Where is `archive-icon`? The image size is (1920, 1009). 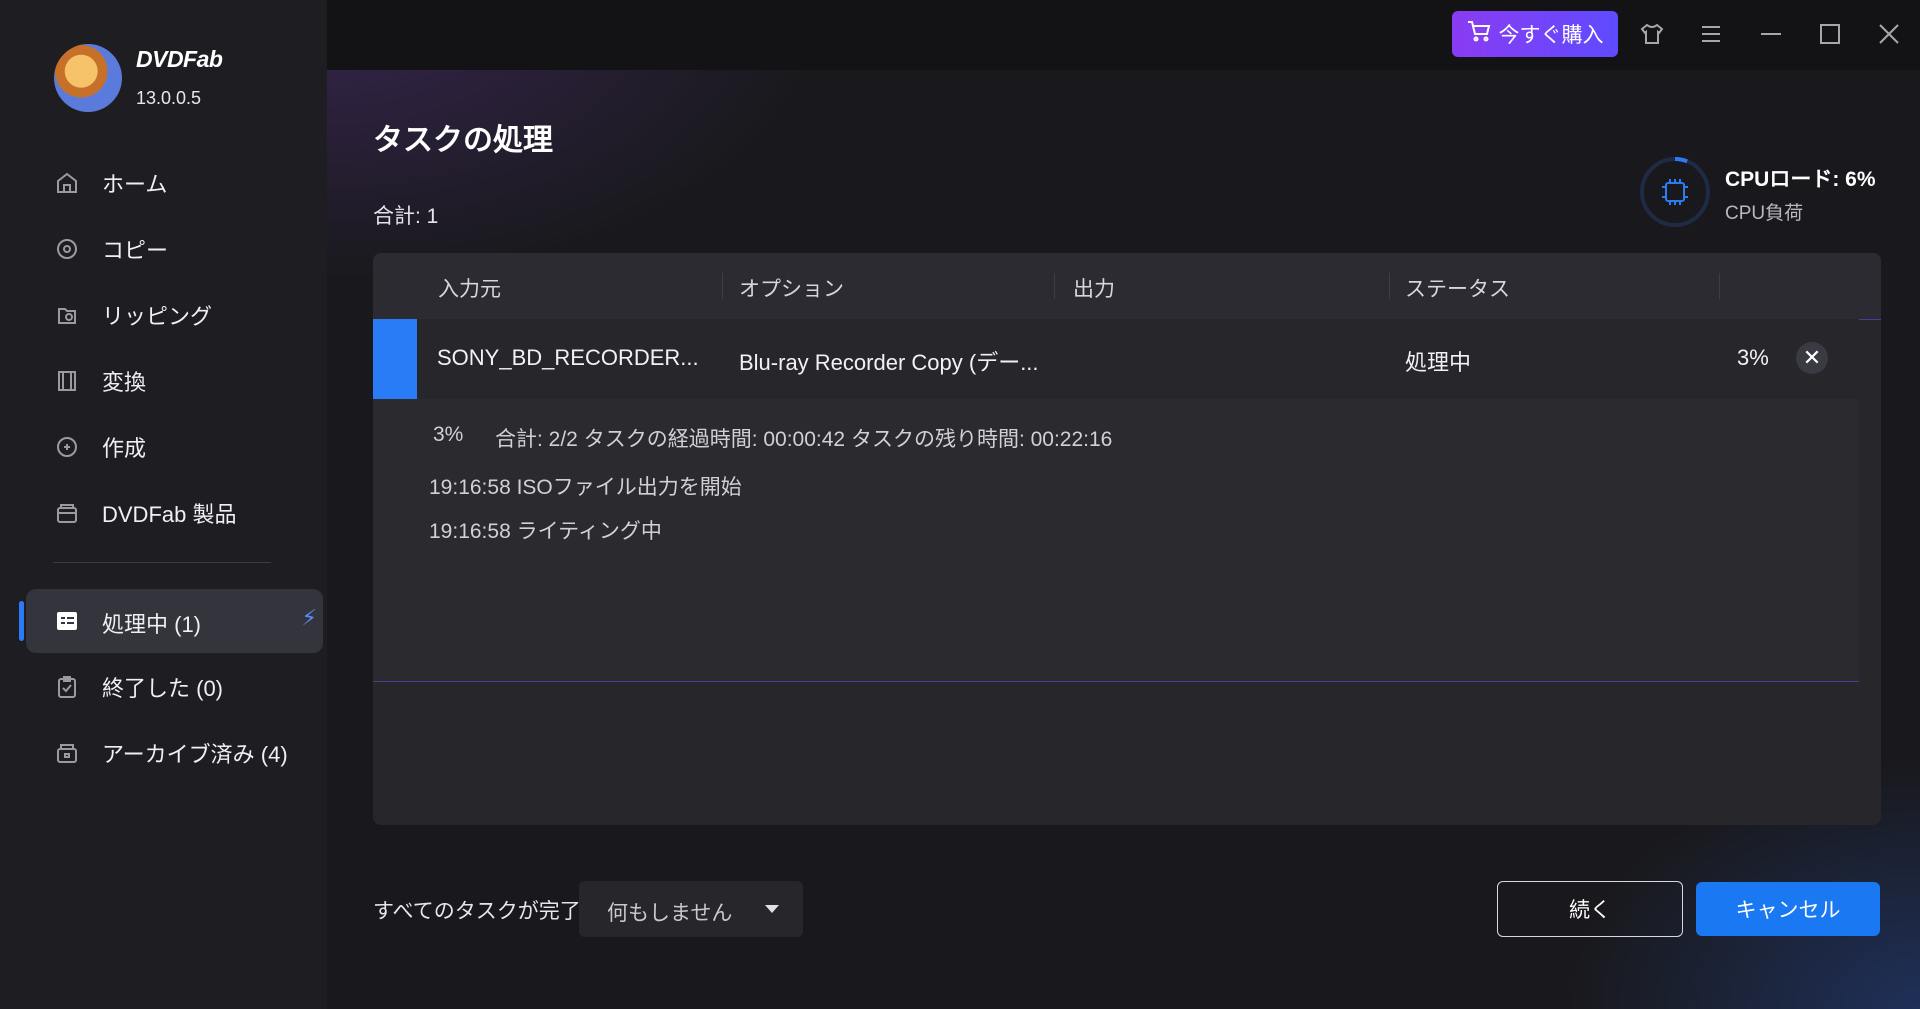 archive-icon is located at coordinates (67, 753).